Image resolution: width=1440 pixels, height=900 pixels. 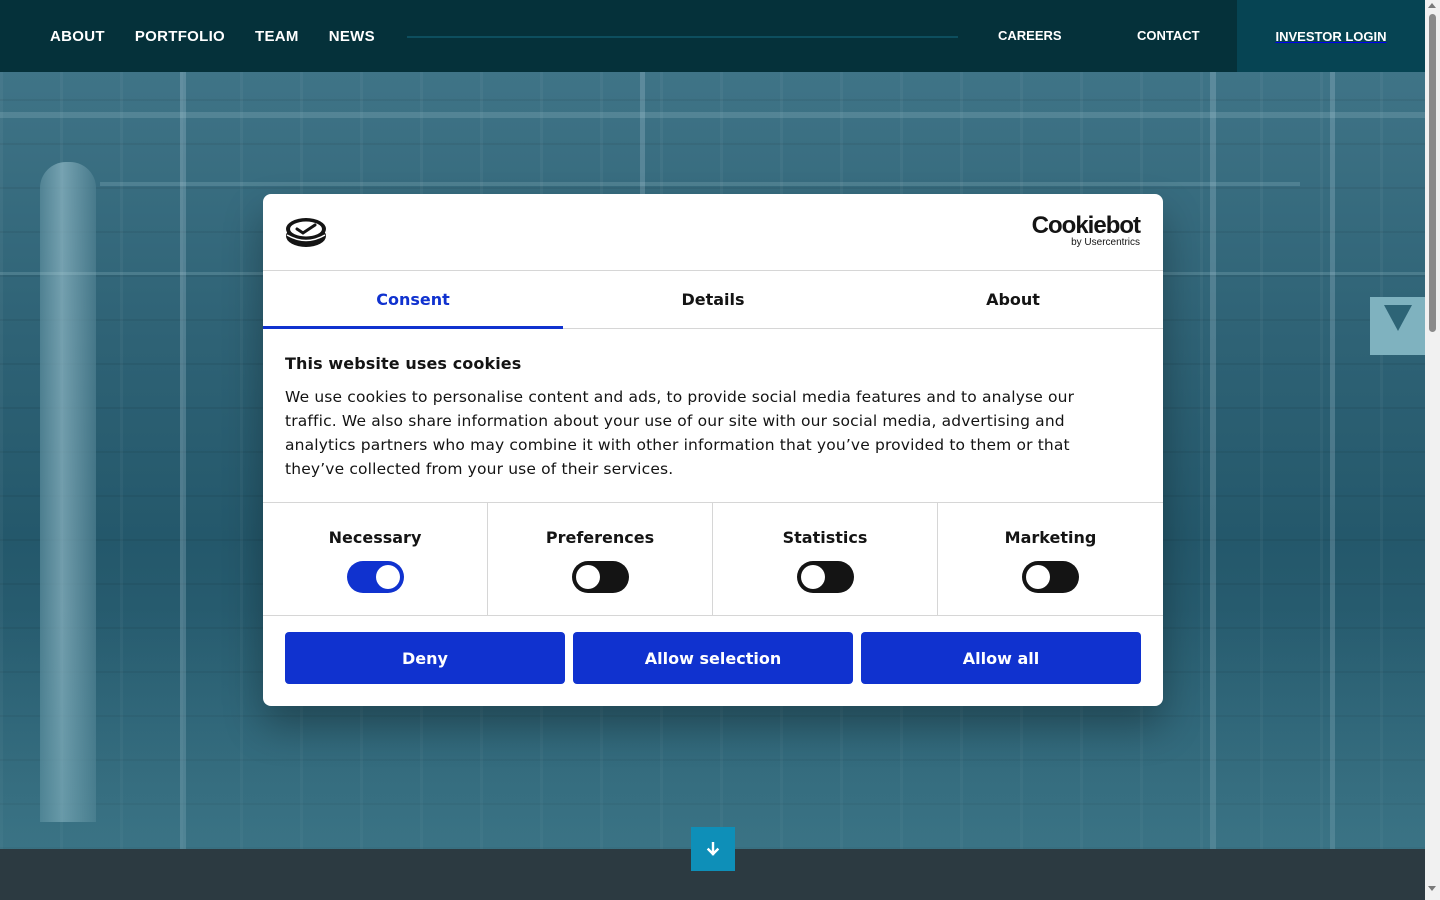 What do you see at coordinates (1050, 537) in the screenshot?
I see `toggle-label-marketing: Marketing` at bounding box center [1050, 537].